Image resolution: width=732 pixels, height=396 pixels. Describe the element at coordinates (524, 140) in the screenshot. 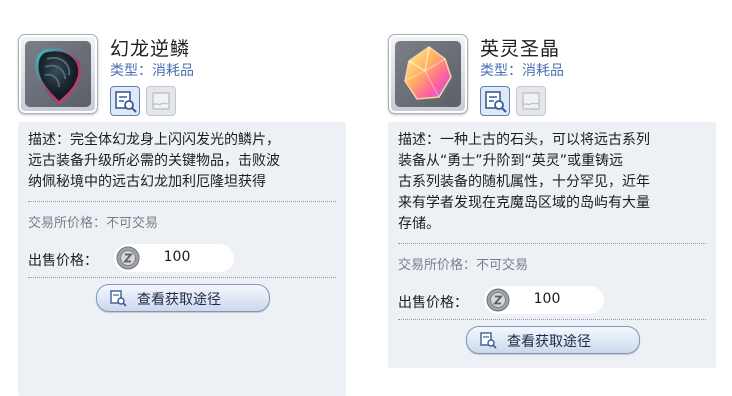

I see `description-line: 描述：一种上古的石头，可以将远古系列` at that location.